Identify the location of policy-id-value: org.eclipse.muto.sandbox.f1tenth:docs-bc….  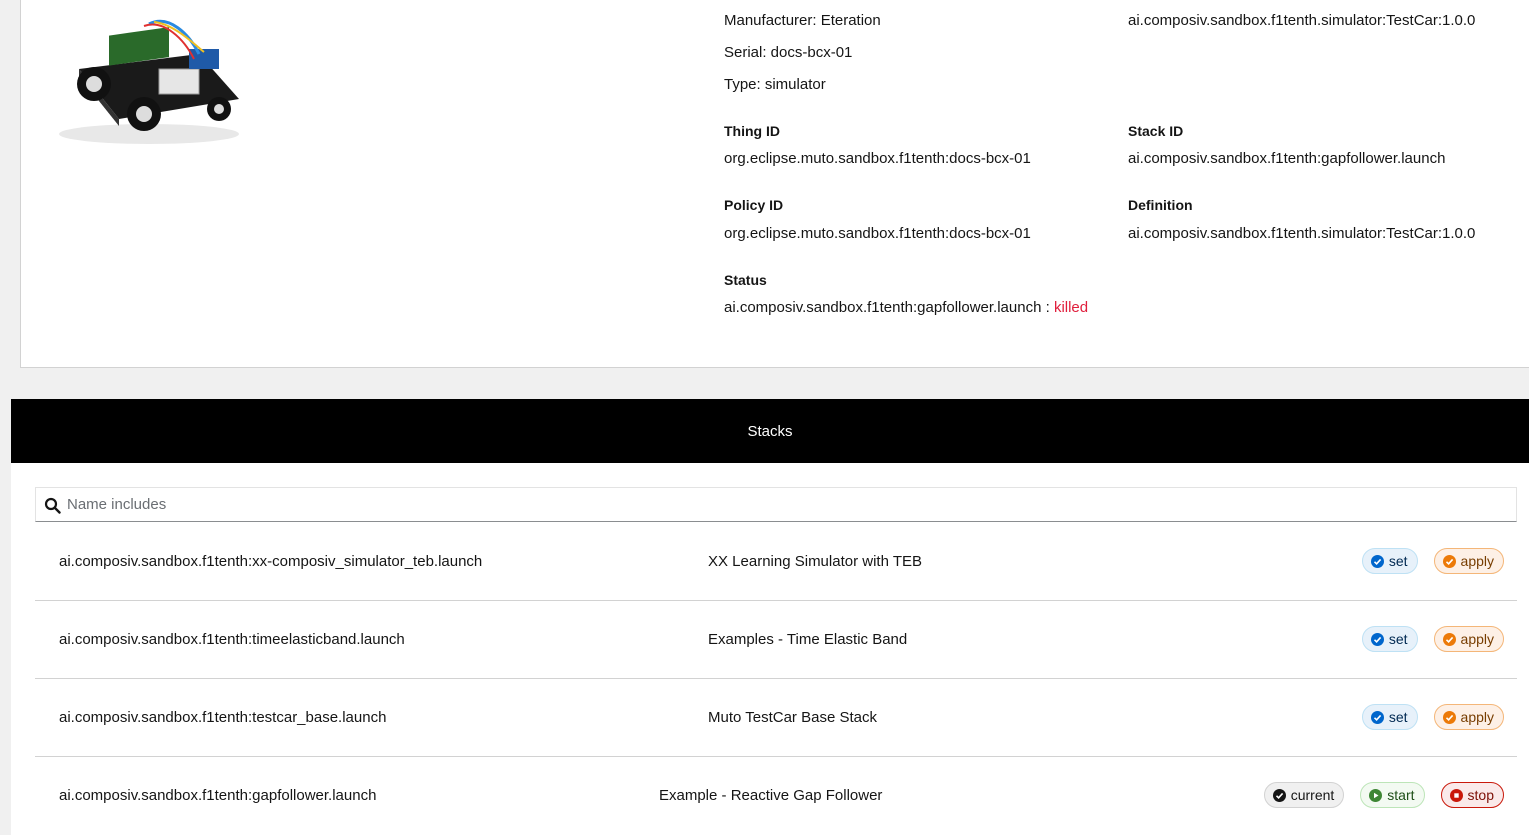
(877, 233).